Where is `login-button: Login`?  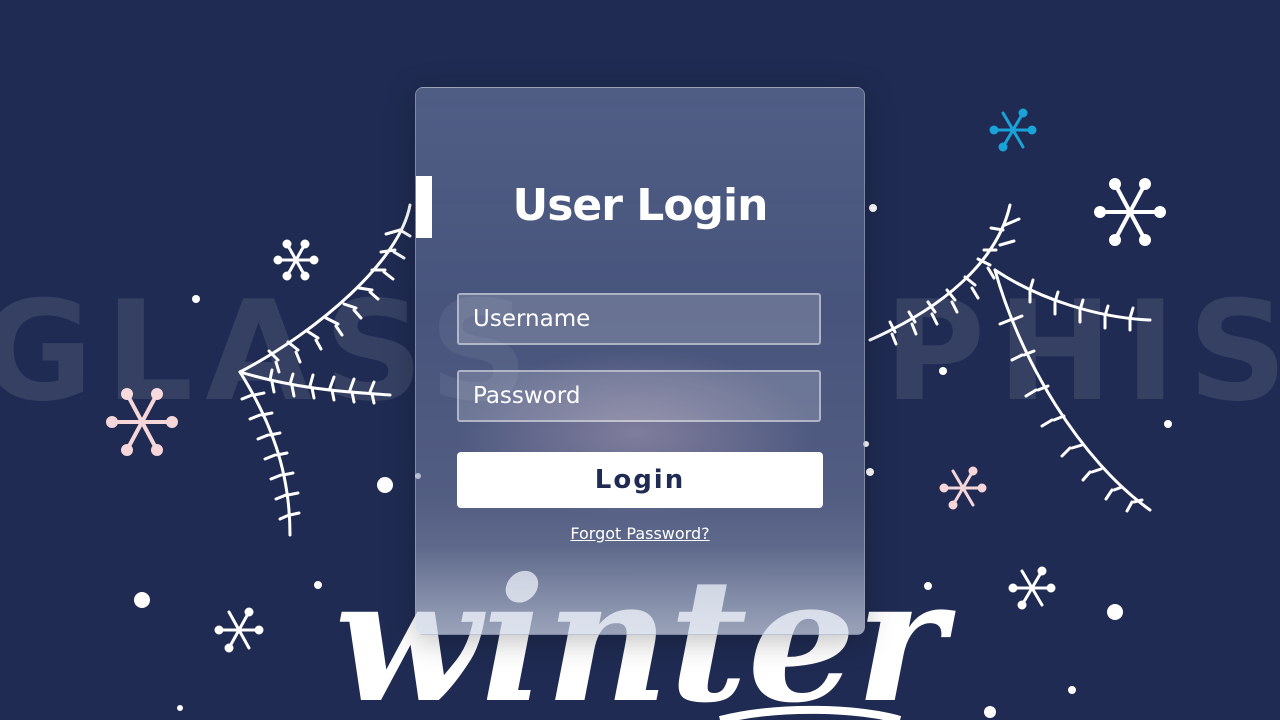
login-button: Login is located at coordinates (640, 480).